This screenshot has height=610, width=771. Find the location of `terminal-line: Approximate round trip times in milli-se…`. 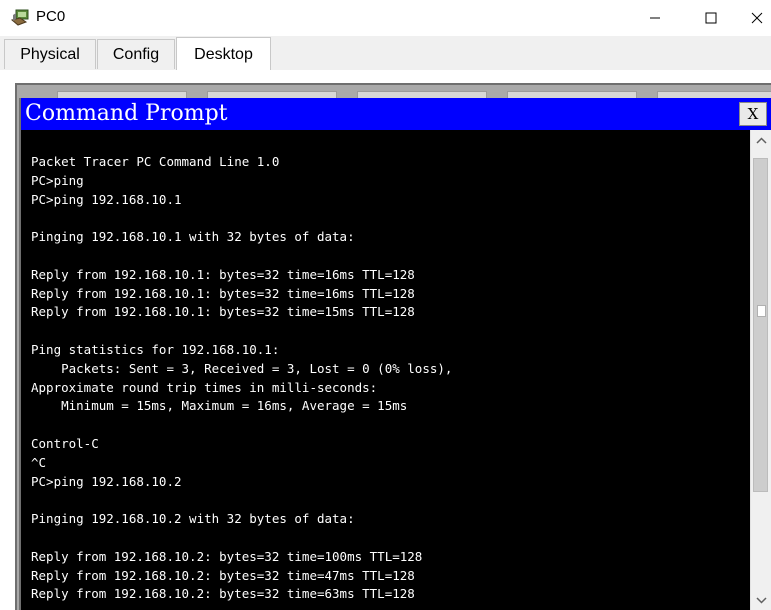

terminal-line: Approximate round trip times in milli-se… is located at coordinates (204, 387).